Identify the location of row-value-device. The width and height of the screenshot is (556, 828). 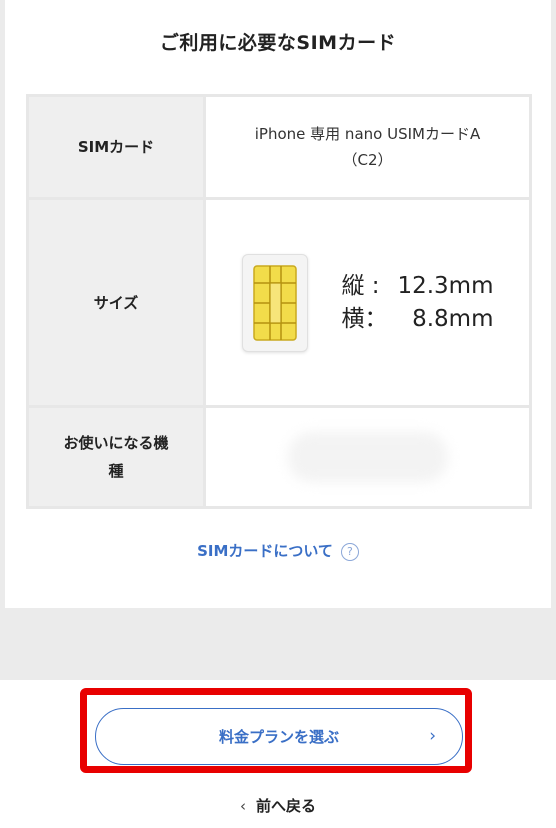
(367, 457).